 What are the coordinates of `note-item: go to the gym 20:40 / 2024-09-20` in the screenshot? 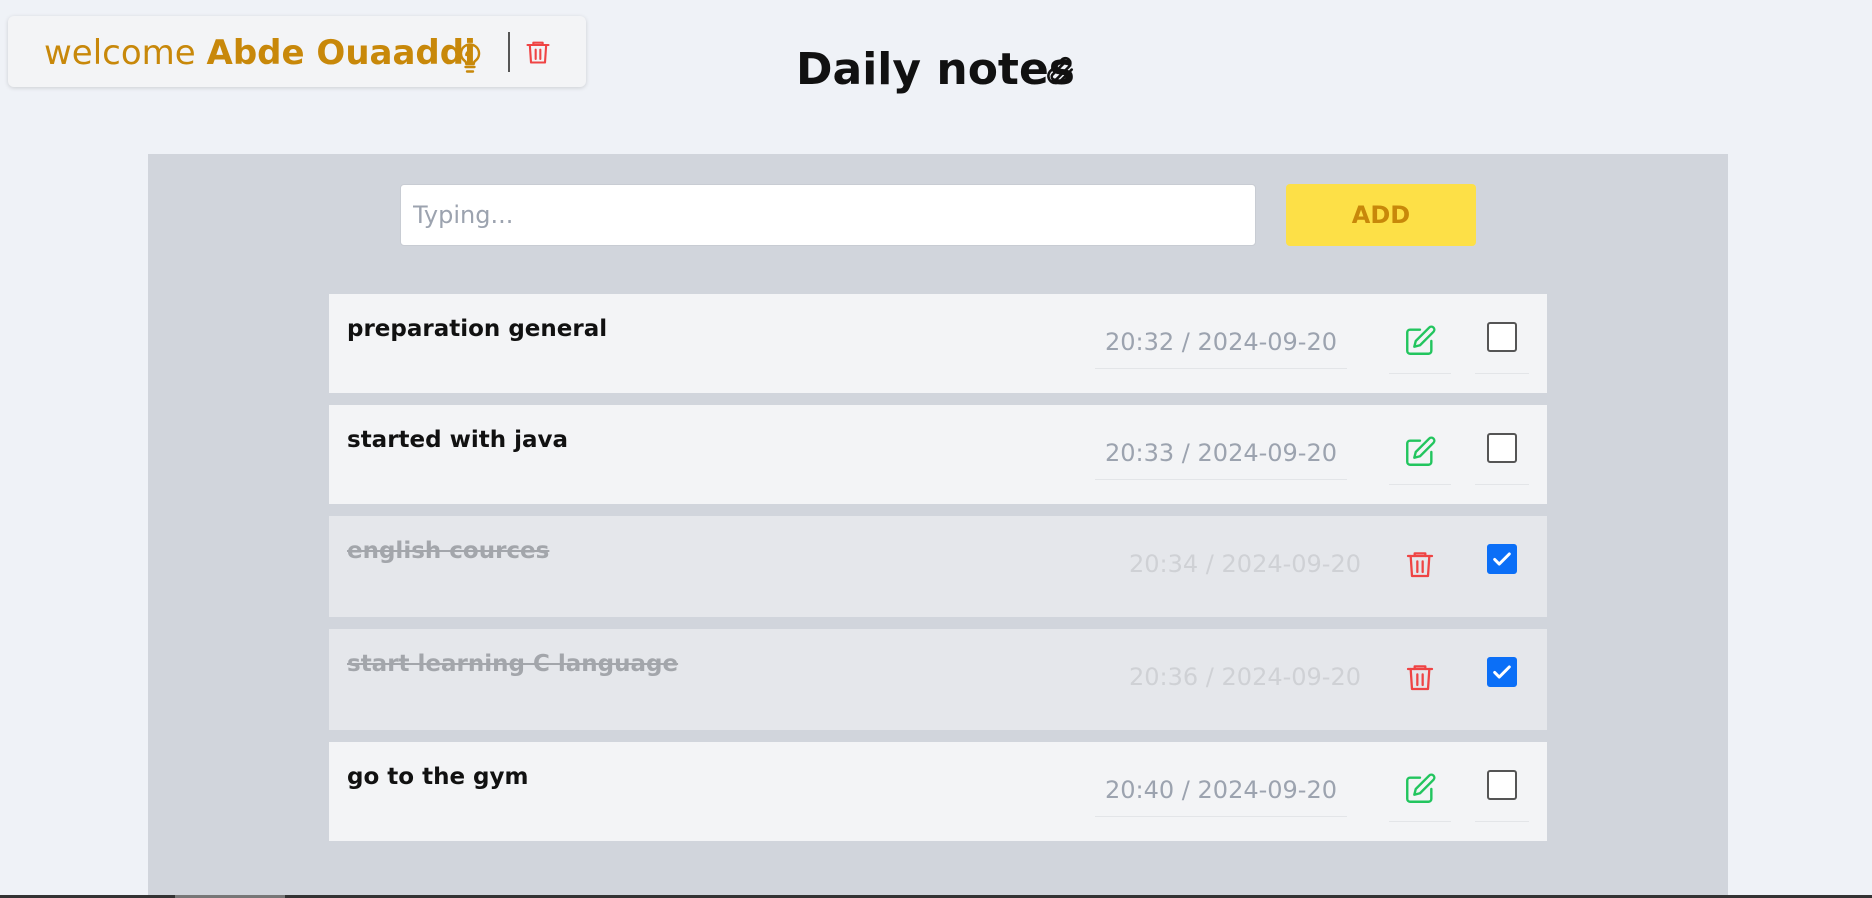 It's located at (938, 791).